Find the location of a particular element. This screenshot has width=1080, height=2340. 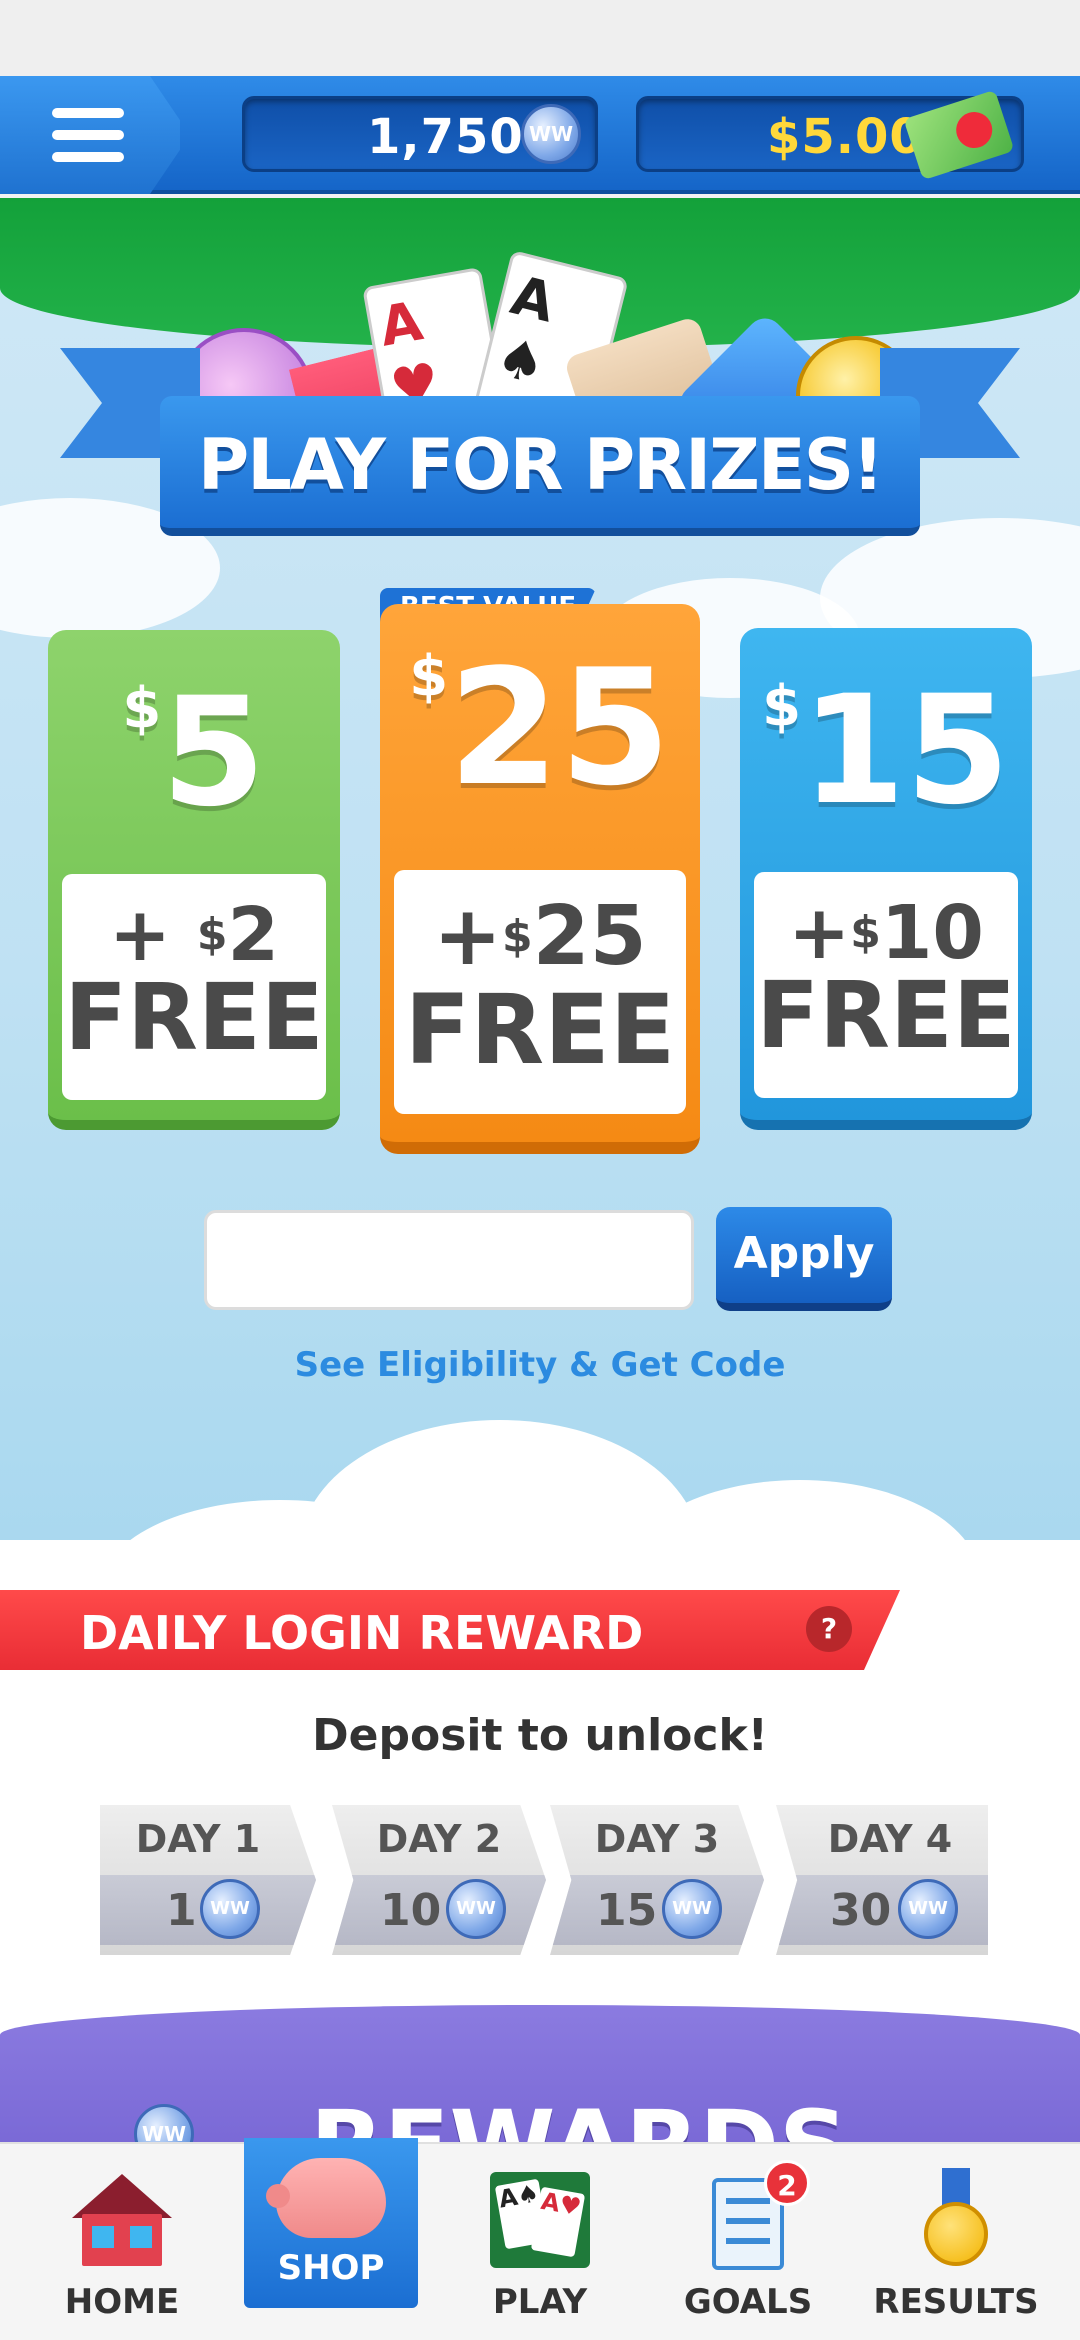

playing-cards-icon: A♠ A♥ is located at coordinates (540, 2220).